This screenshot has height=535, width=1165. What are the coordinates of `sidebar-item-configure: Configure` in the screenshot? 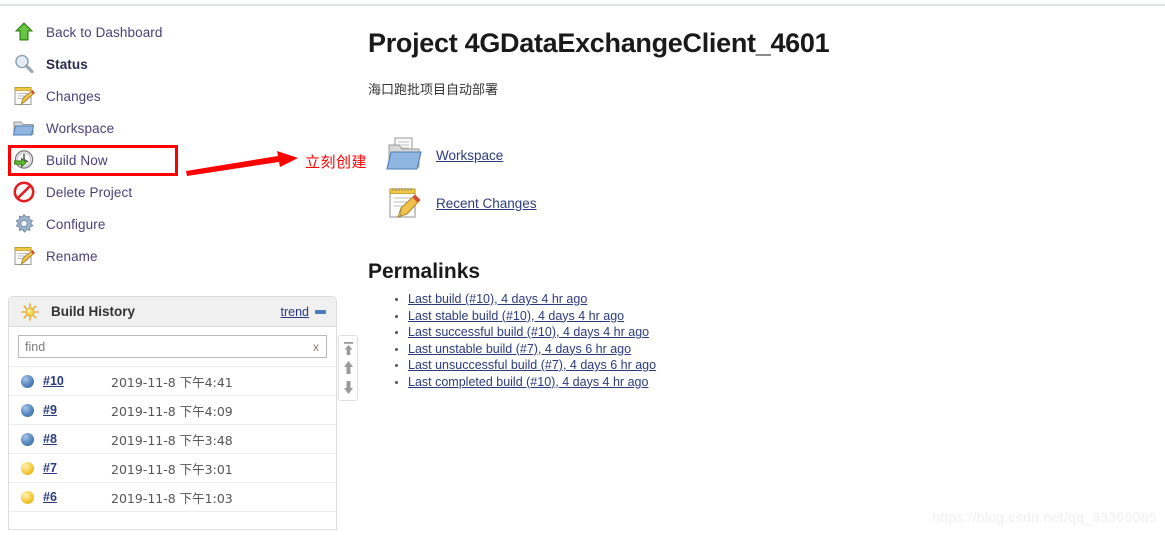 It's located at (172, 224).